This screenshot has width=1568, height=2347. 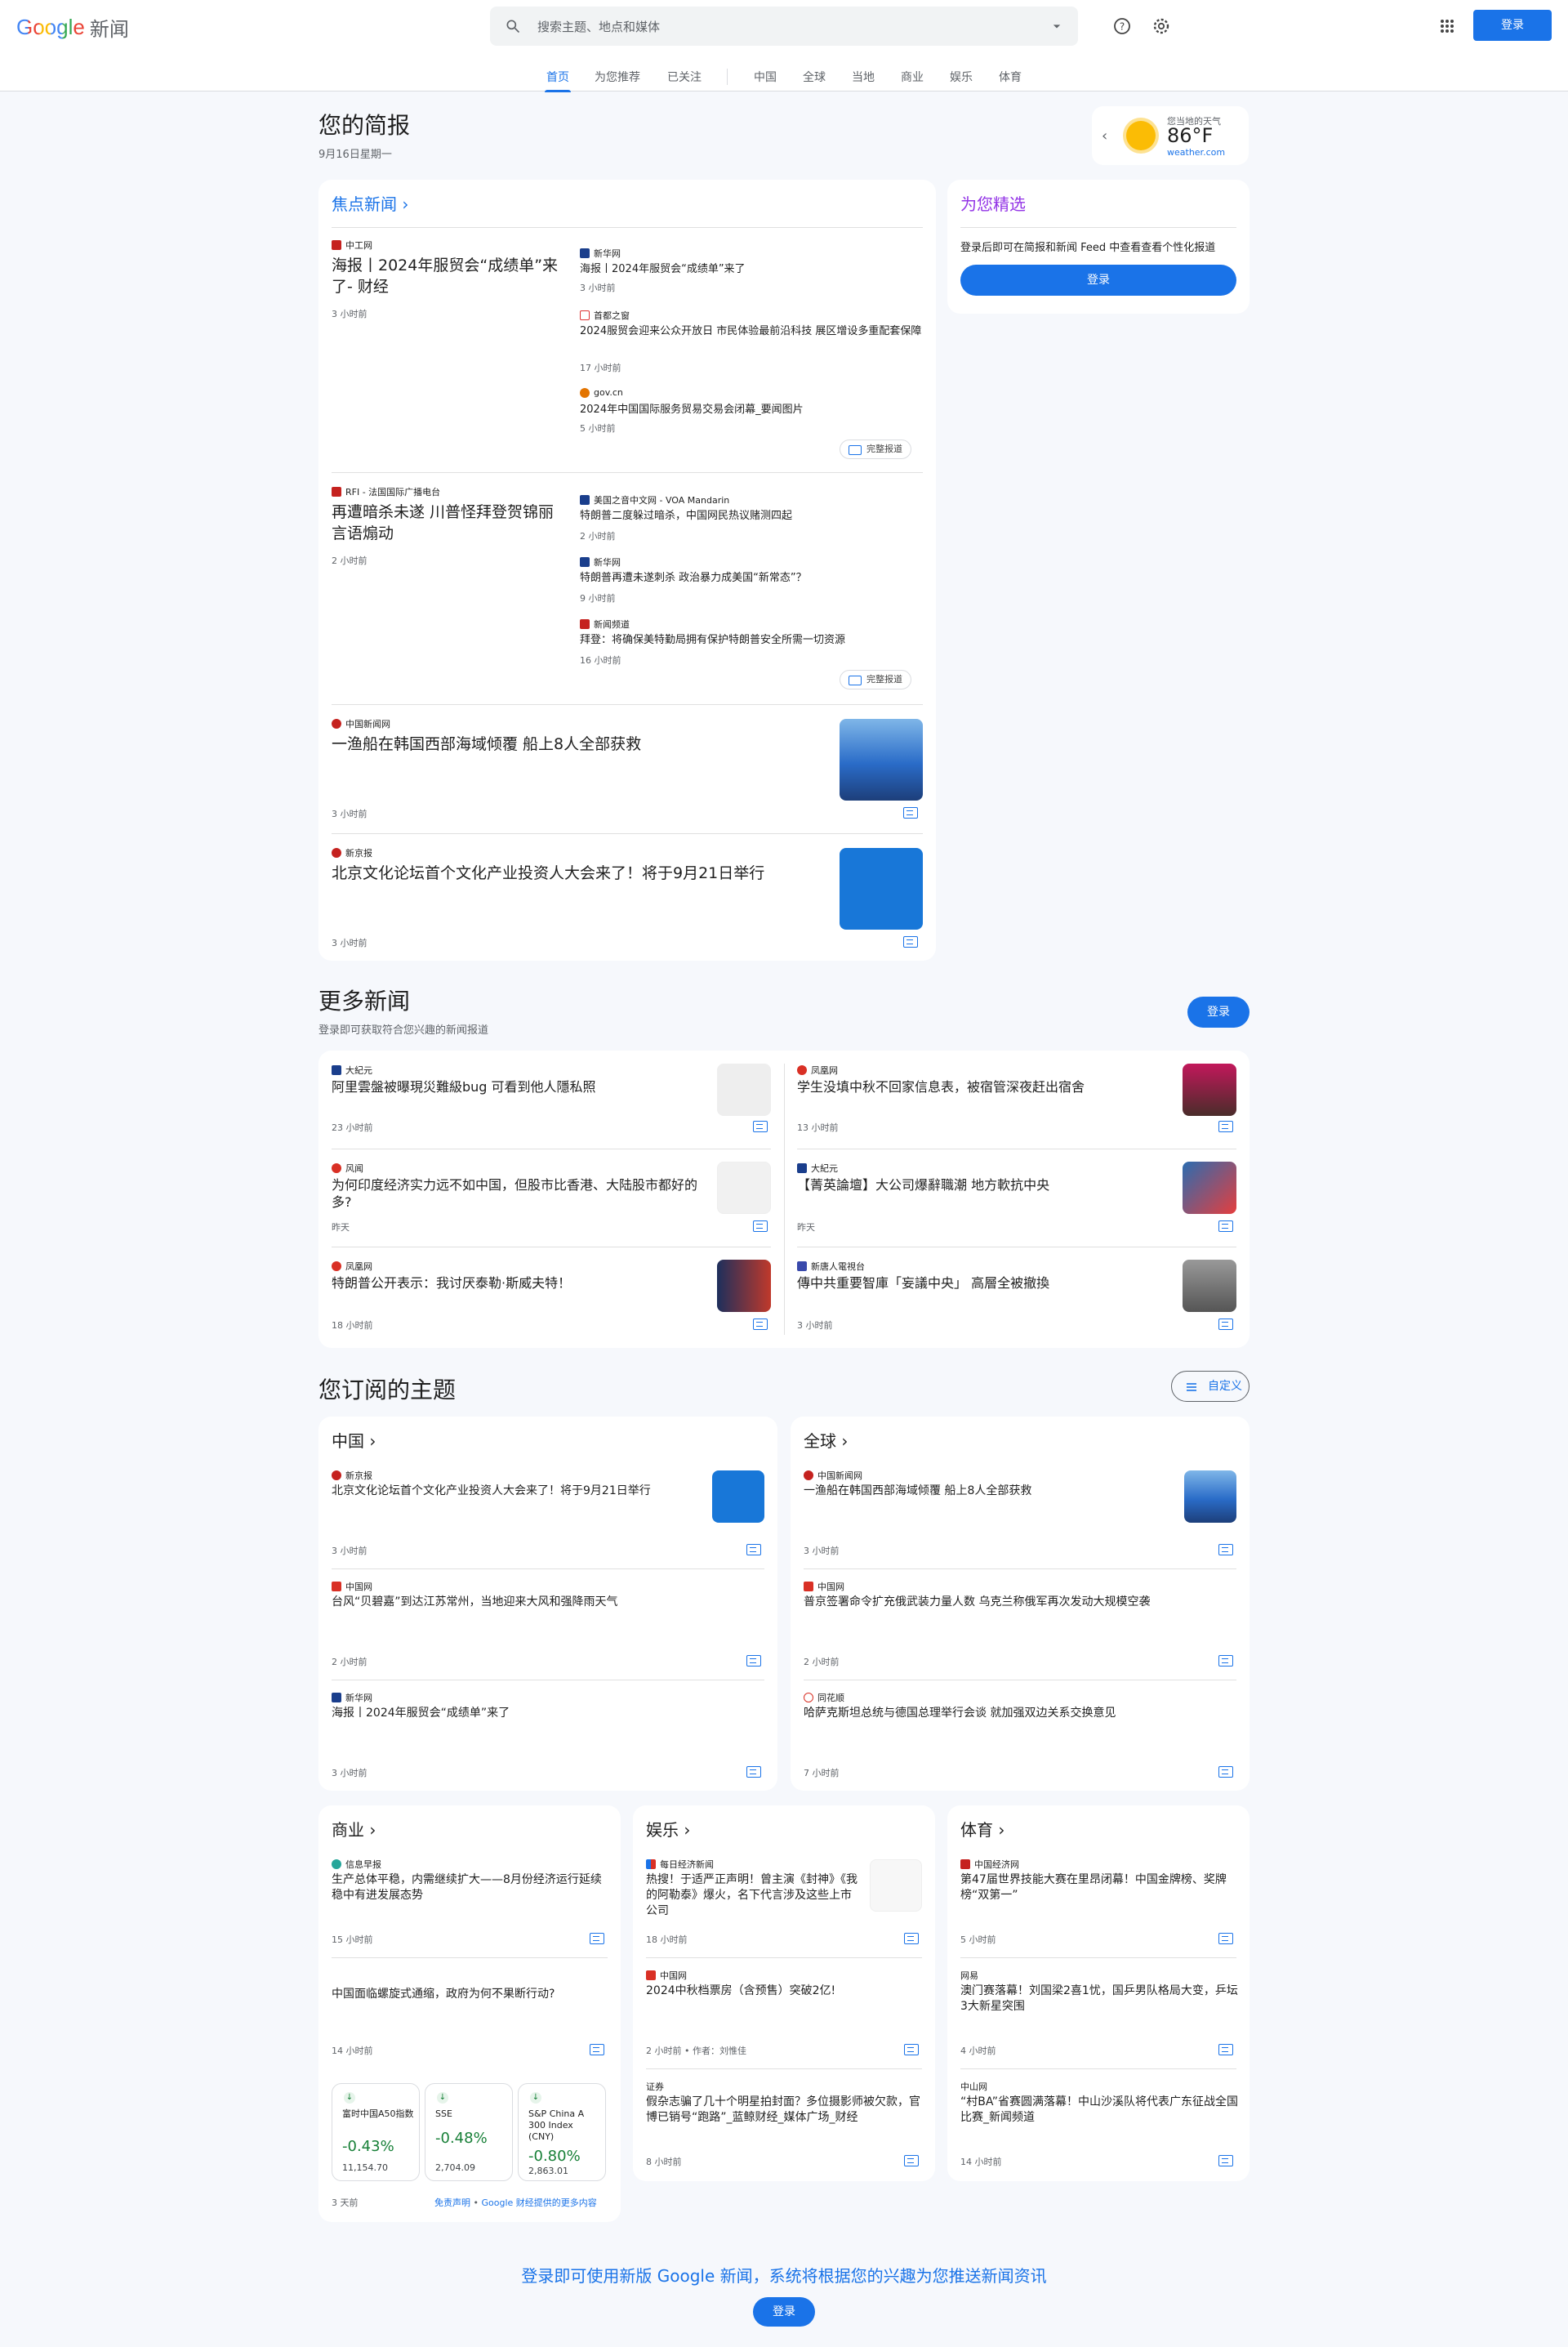 What do you see at coordinates (446, 523) in the screenshot?
I see `headline: 再遭暗杀未遂 川普怪拜登贺锦丽言语煽动` at bounding box center [446, 523].